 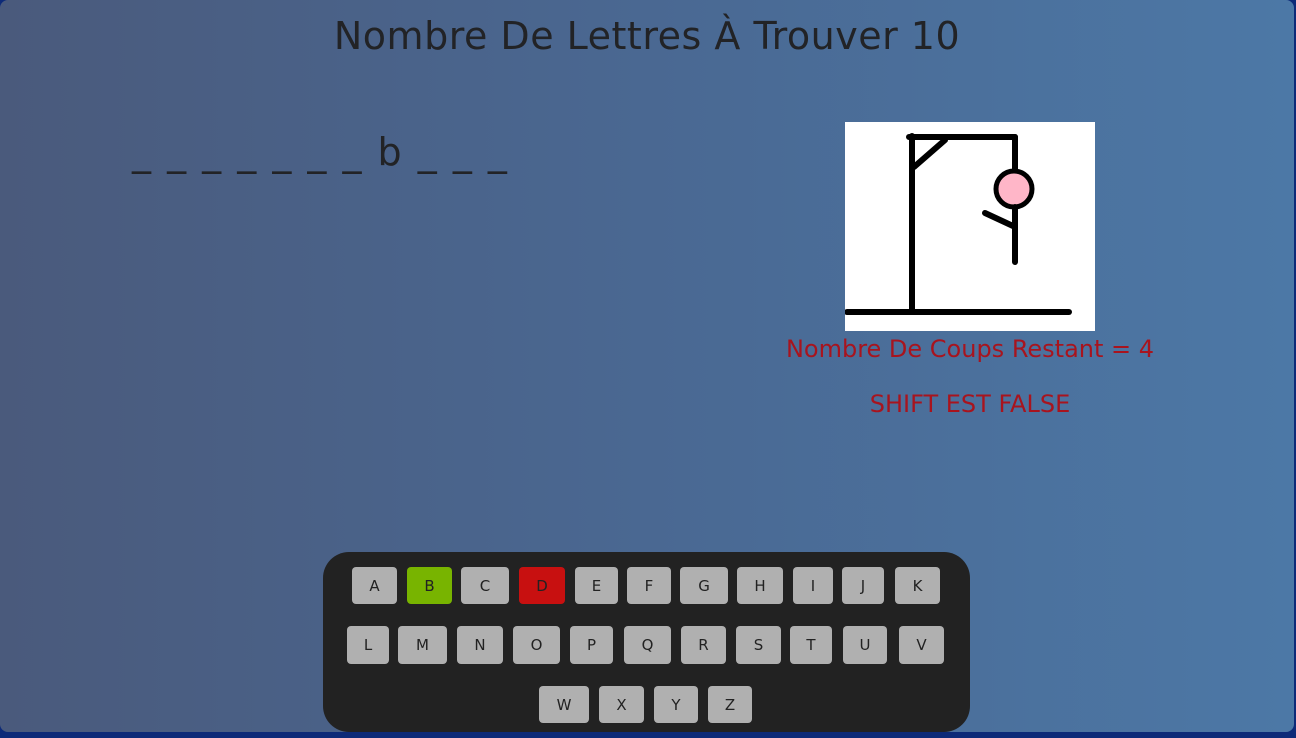 What do you see at coordinates (429, 585) in the screenshot?
I see `key-b: B` at bounding box center [429, 585].